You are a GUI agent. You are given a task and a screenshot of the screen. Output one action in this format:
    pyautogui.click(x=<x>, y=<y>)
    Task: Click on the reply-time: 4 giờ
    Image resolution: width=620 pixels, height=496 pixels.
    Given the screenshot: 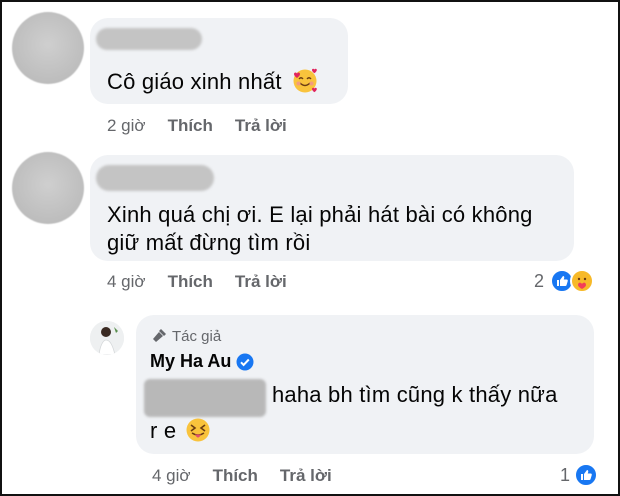 What is the action you would take?
    pyautogui.click(x=171, y=476)
    